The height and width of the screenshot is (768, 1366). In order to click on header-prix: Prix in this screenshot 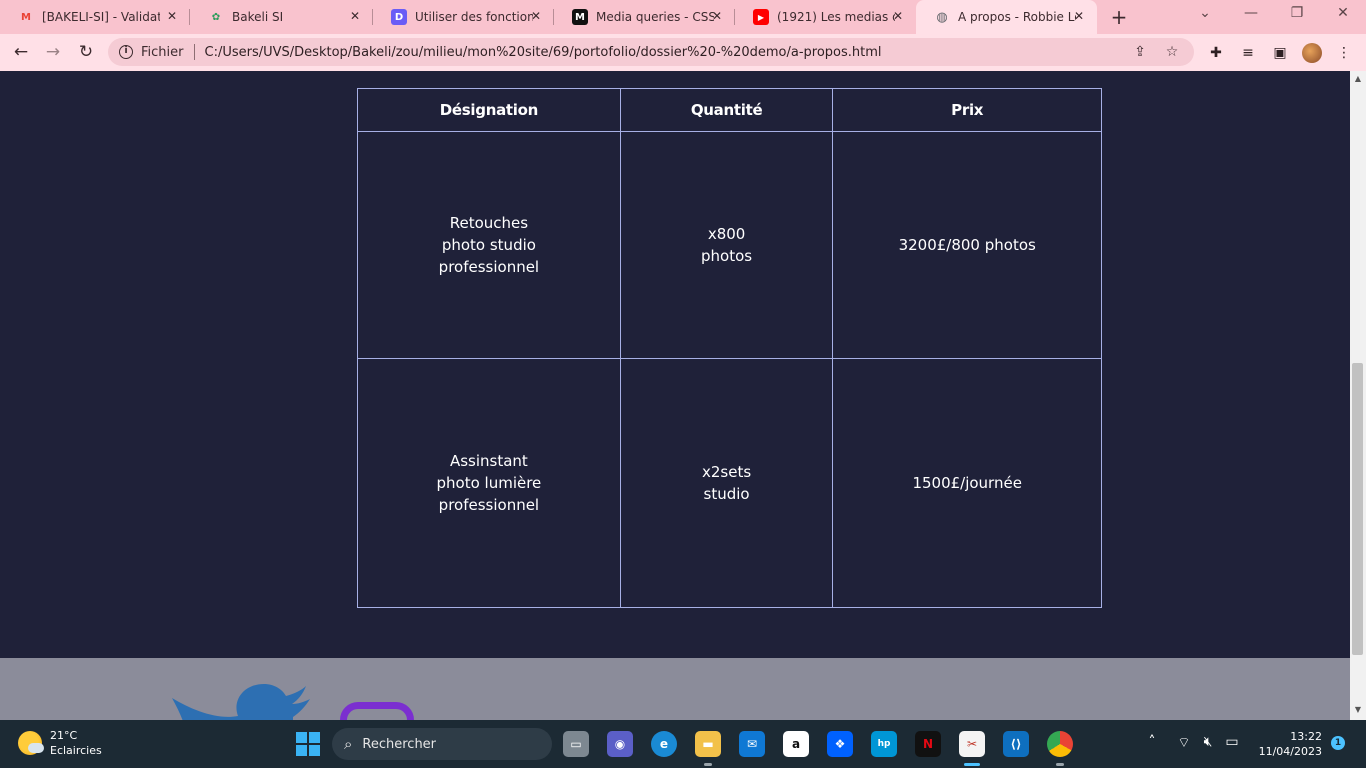, I will do `click(967, 110)`.